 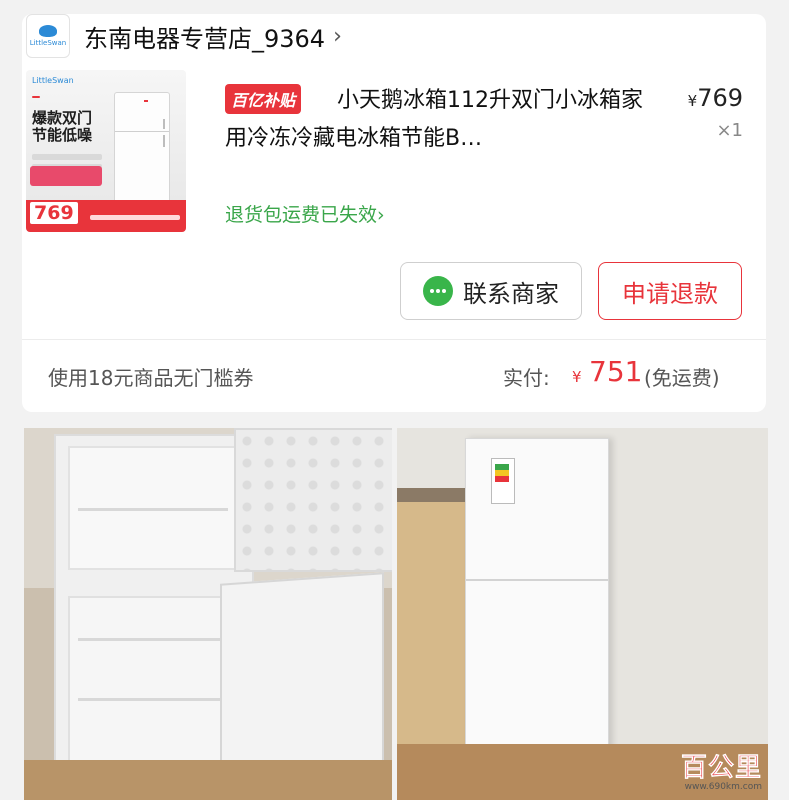 I want to click on watermark-url: www.690km.com, so click(x=723, y=787).